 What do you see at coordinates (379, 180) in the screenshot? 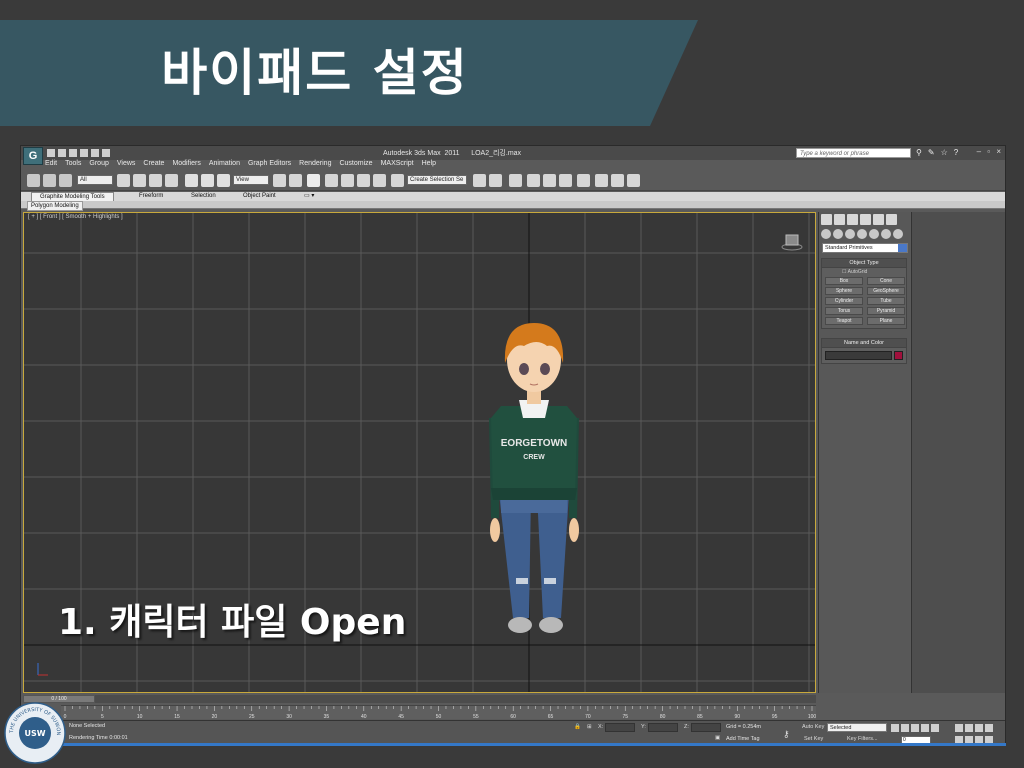
I see `spinner-snap-icon` at bounding box center [379, 180].